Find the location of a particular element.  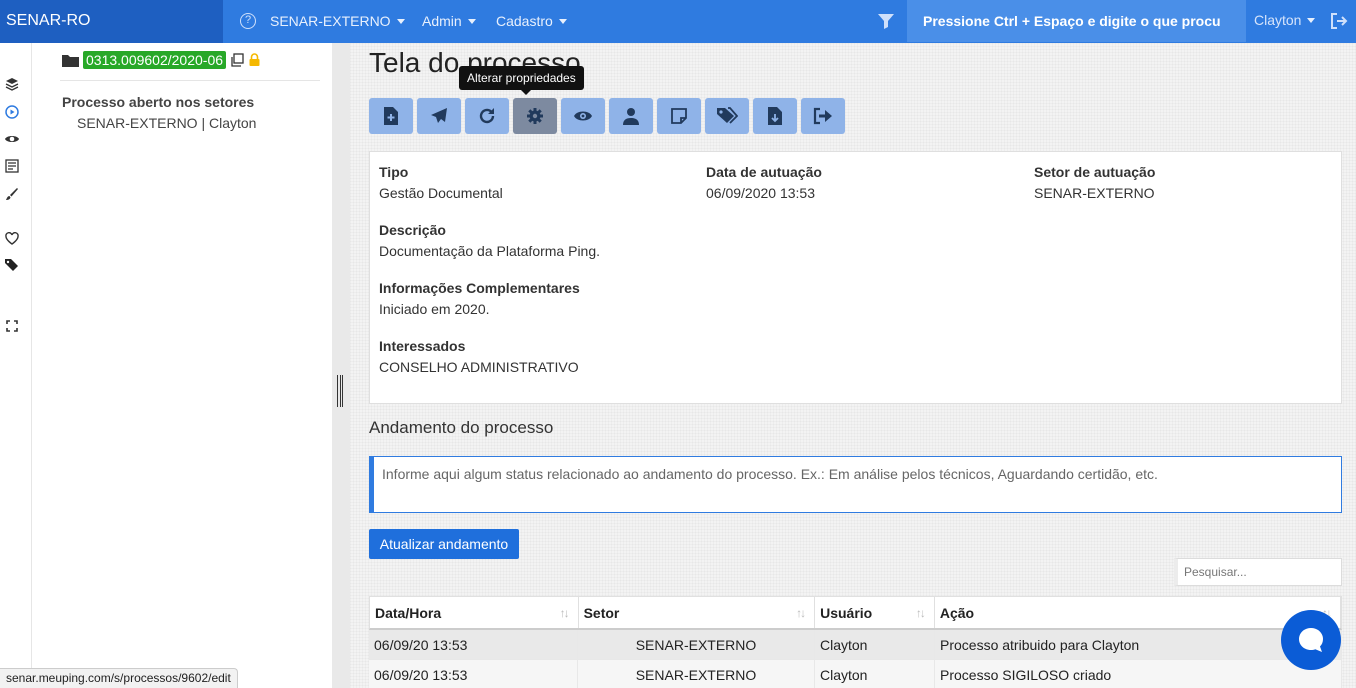

redo-icon is located at coordinates (487, 116).